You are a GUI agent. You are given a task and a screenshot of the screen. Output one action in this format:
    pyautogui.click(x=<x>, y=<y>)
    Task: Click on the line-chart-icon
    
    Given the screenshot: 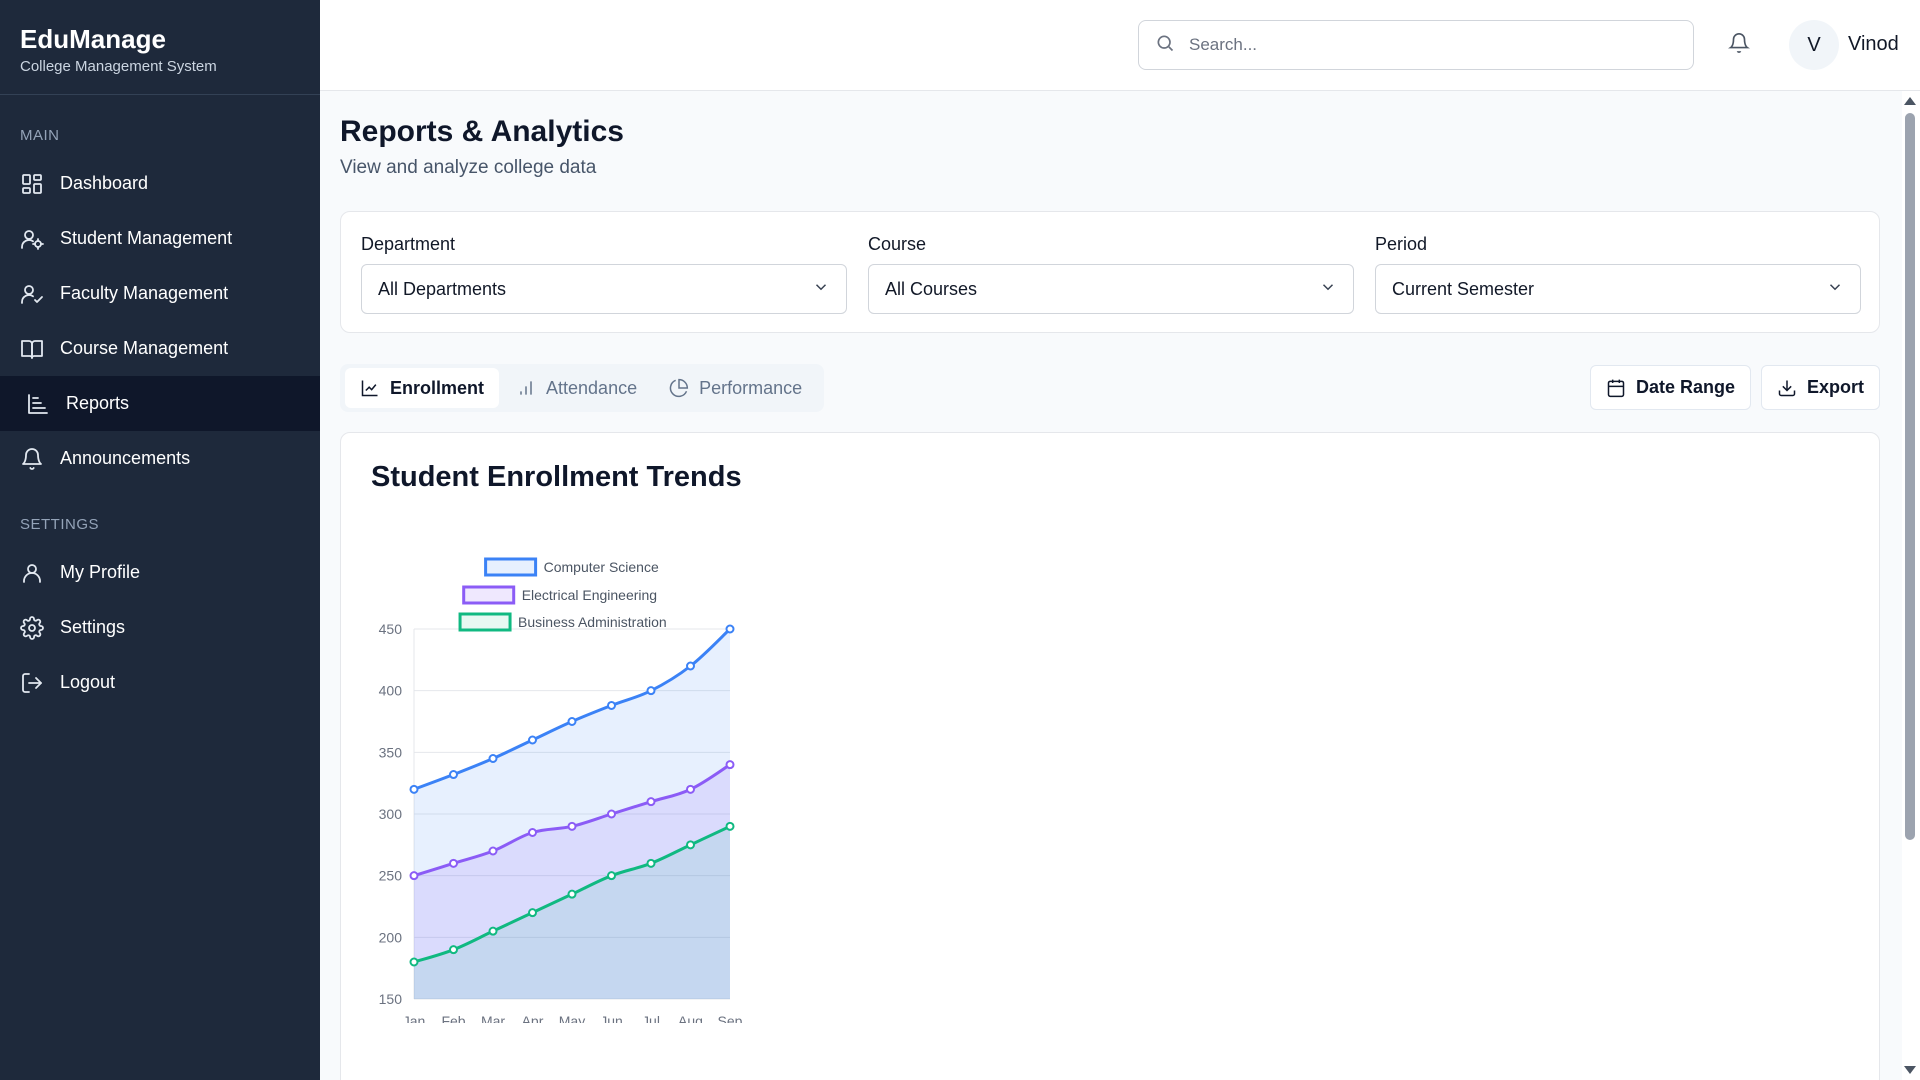 What is the action you would take?
    pyautogui.click(x=369, y=388)
    